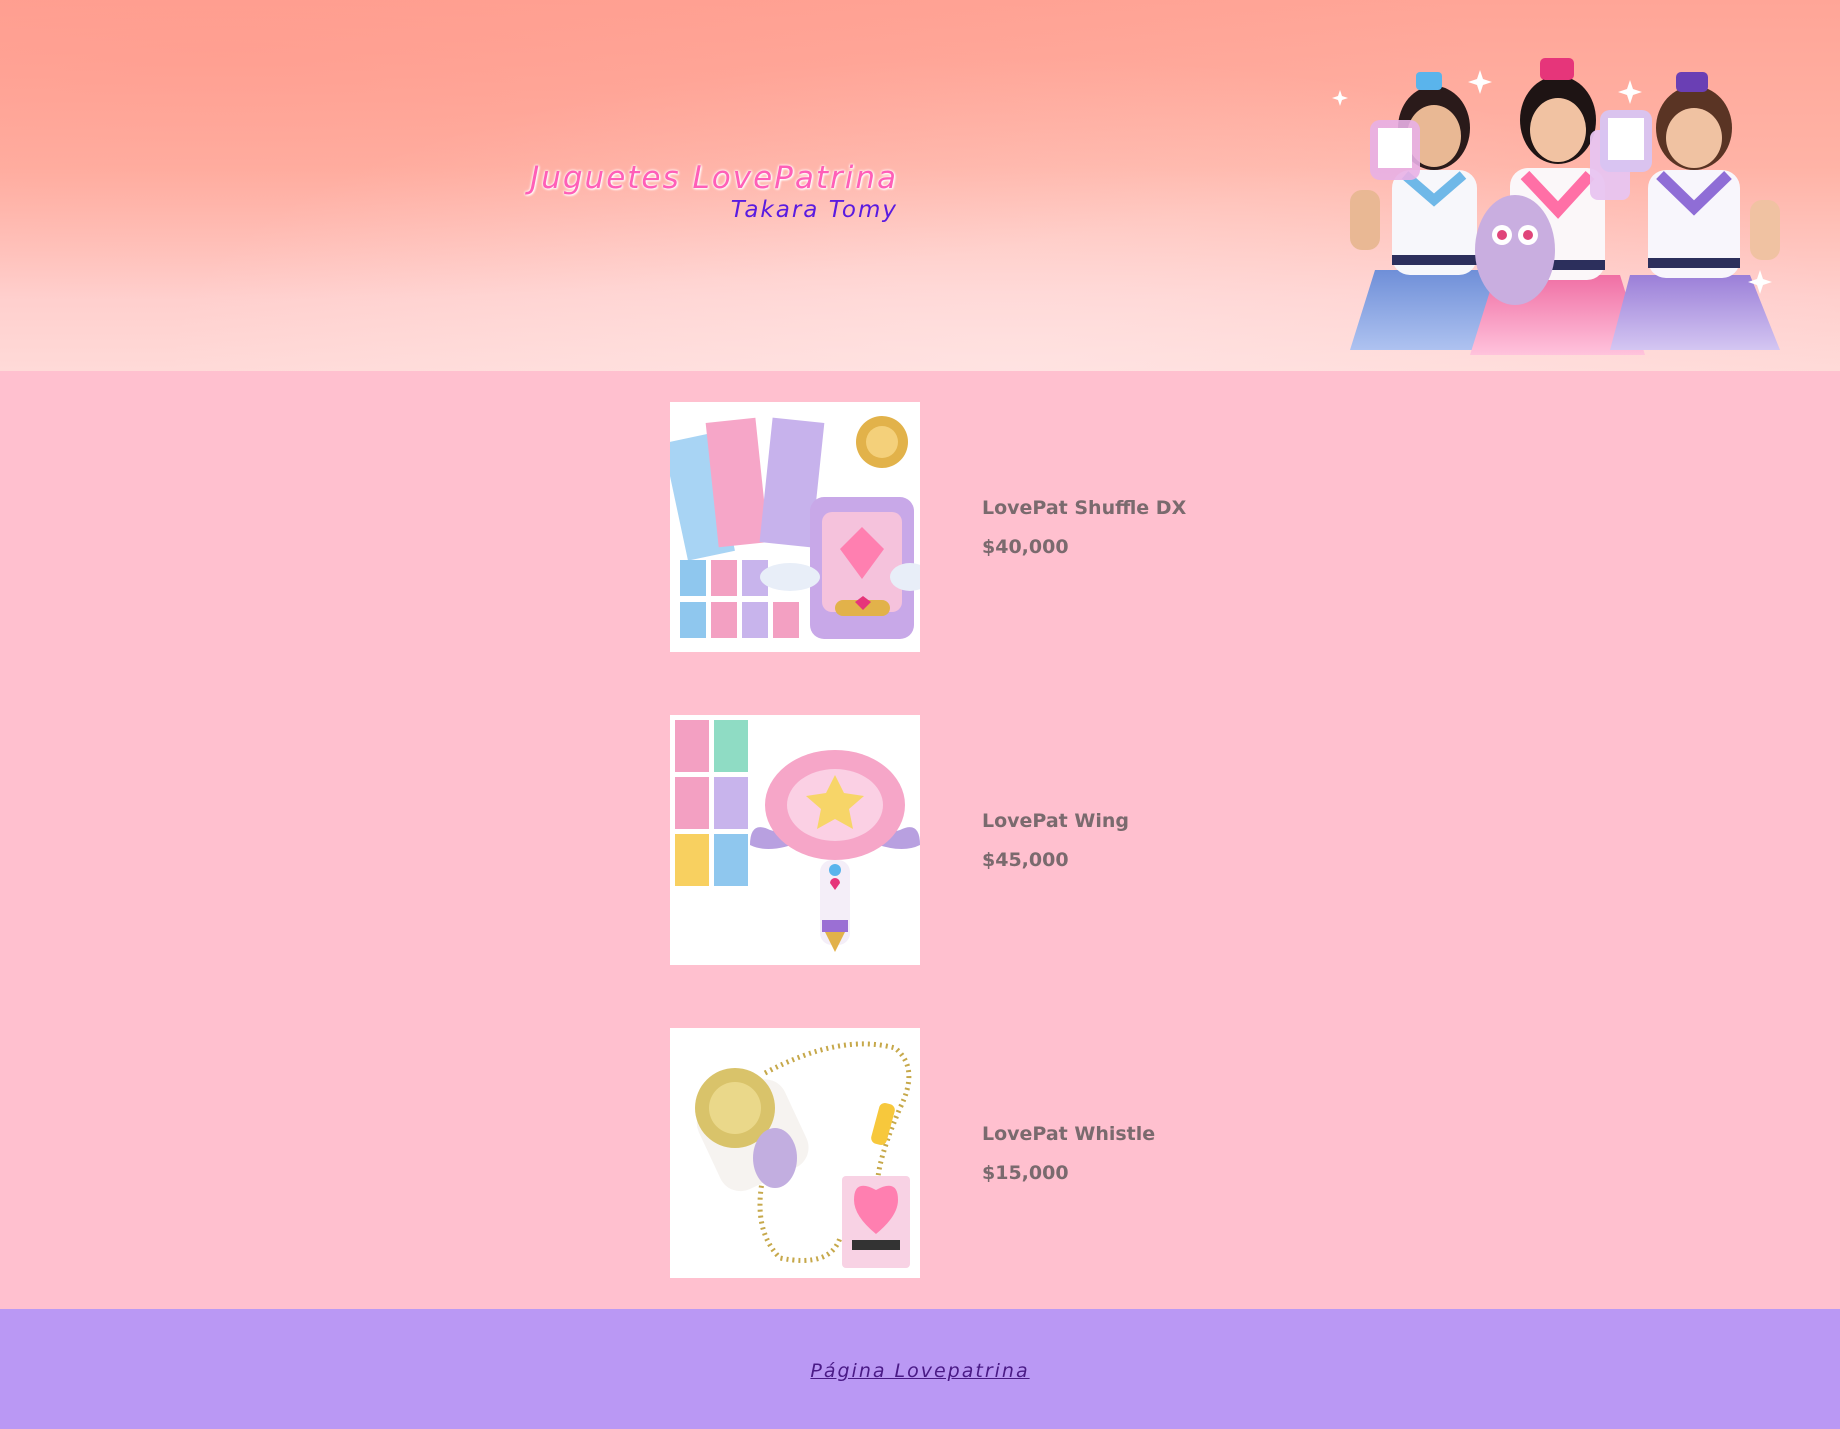 This screenshot has height=1429, width=1840. Describe the element at coordinates (814, 210) in the screenshot. I see `site-subtitle: Takara Tomy` at that location.